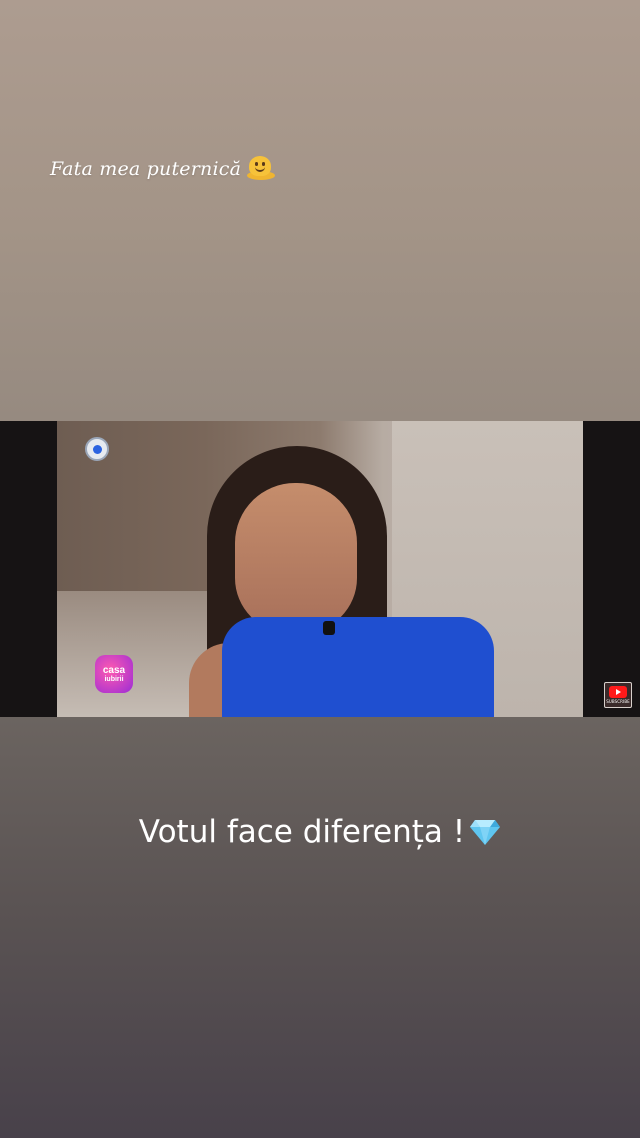 This screenshot has width=640, height=1138. Describe the element at coordinates (358, 667) in the screenshot. I see `blue-top` at that location.